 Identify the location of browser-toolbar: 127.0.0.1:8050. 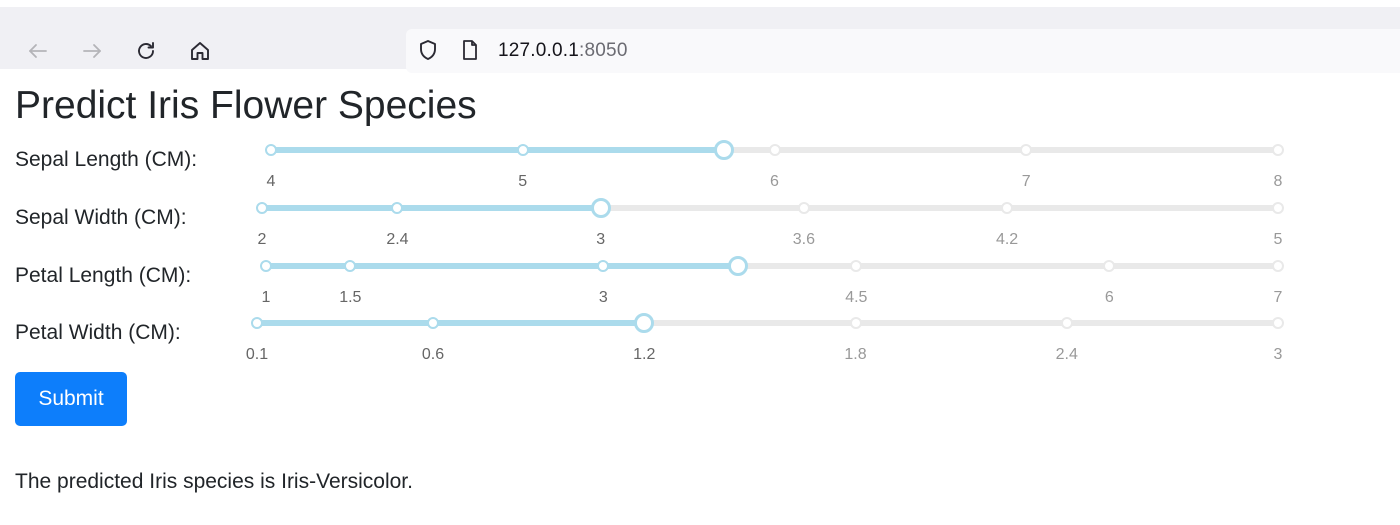
(700, 40).